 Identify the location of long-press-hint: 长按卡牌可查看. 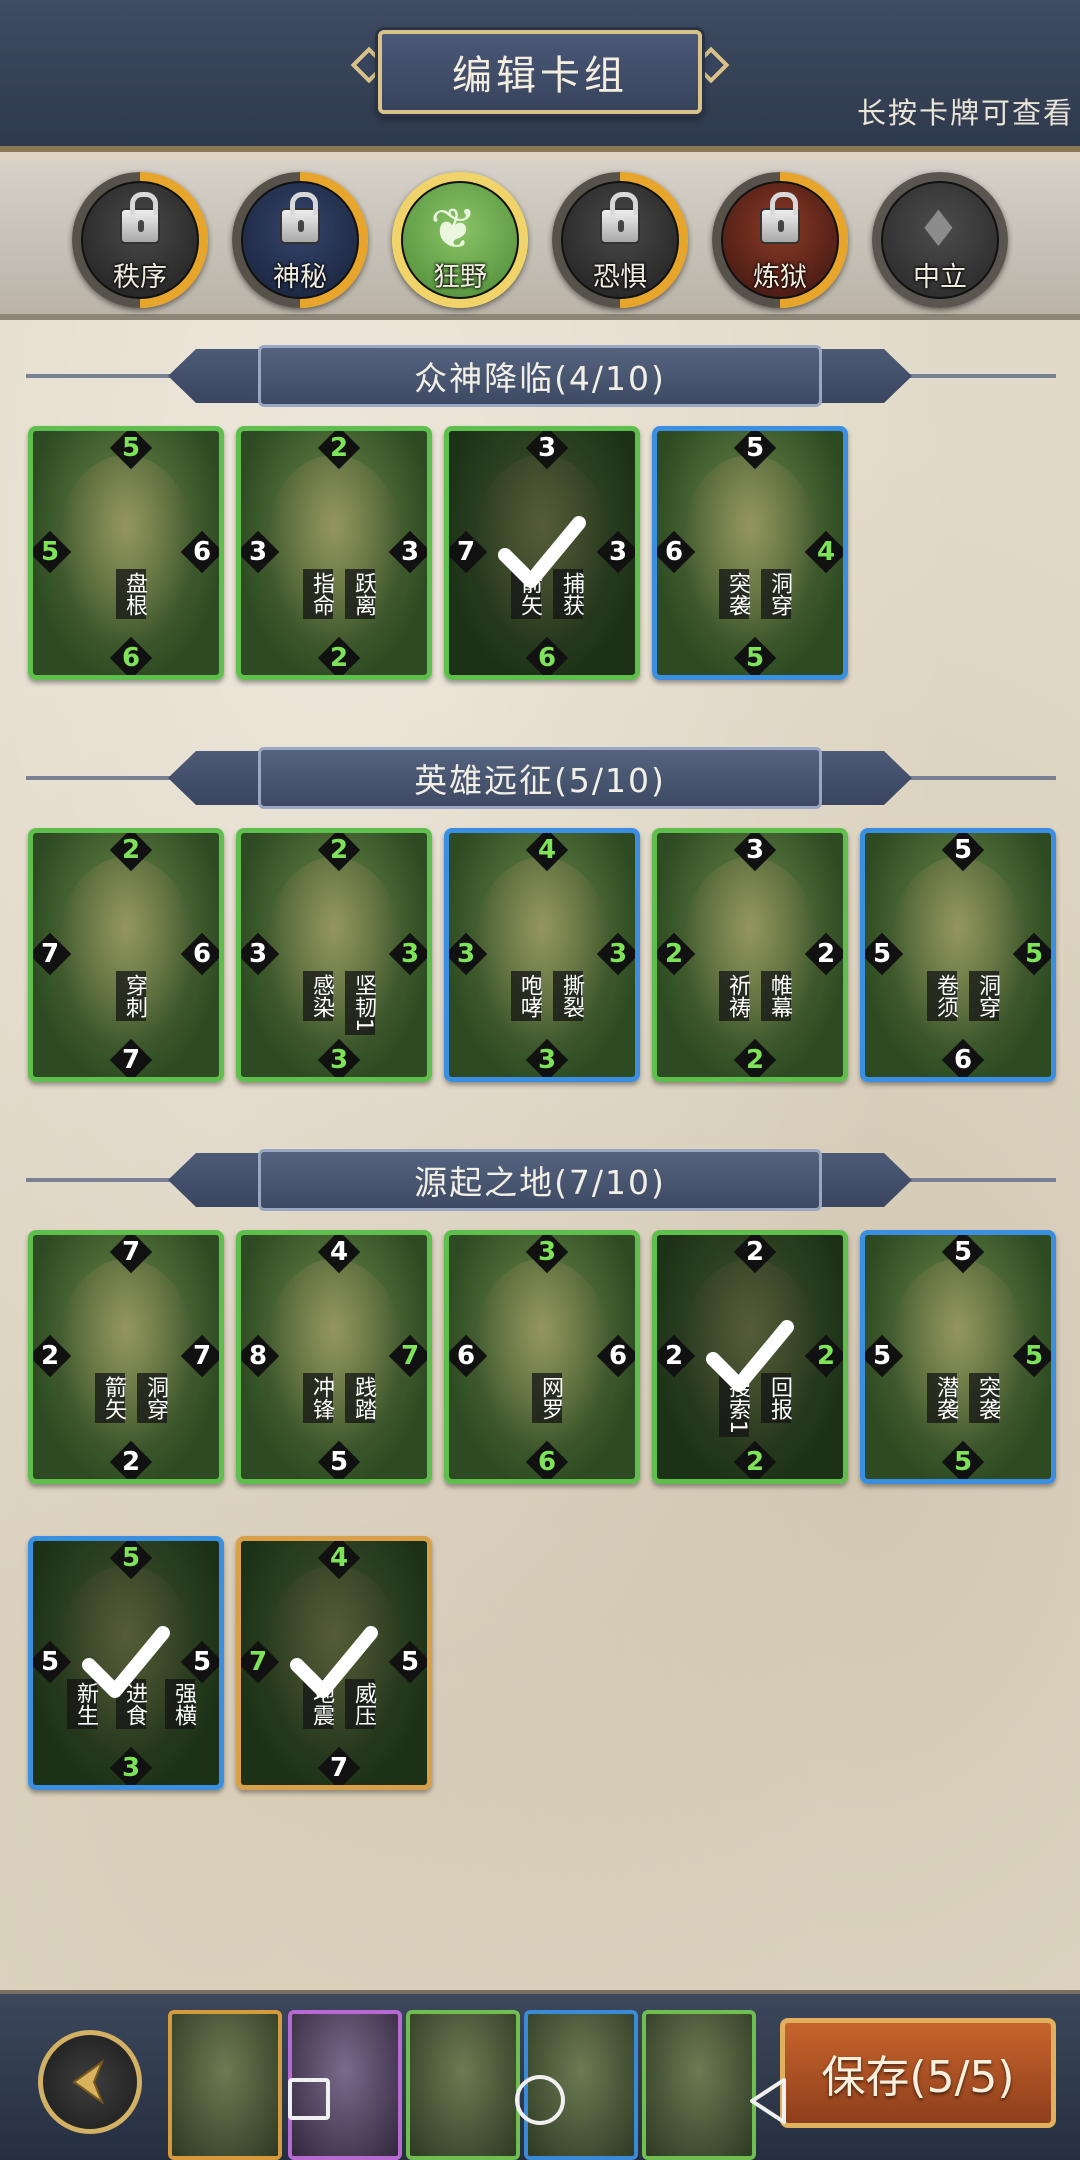
(965, 113).